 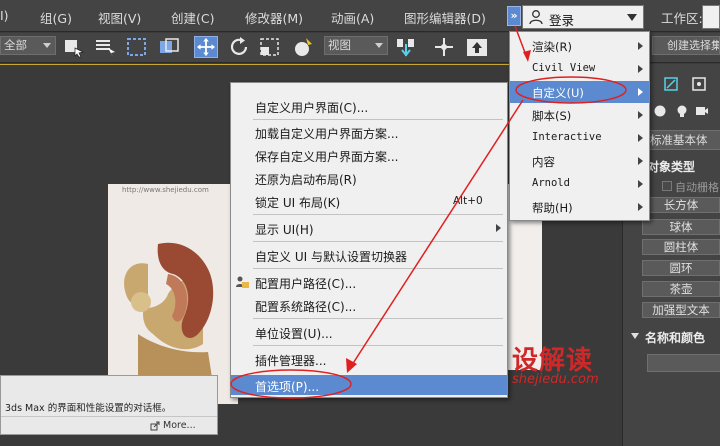 I want to click on menu-item-animation: 动画(A), so click(x=352, y=17).